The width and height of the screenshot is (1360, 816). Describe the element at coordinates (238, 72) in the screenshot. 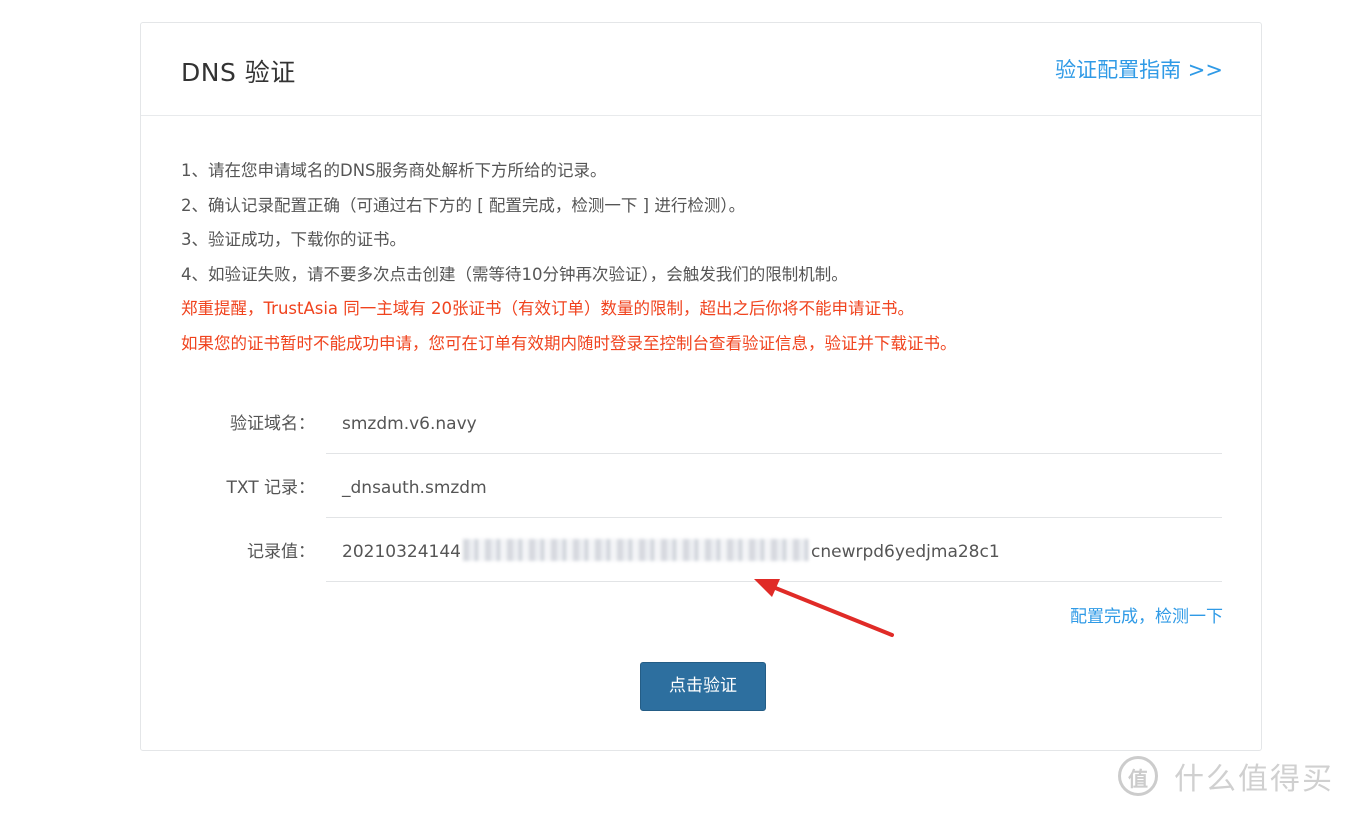

I see `page-title: DNS 验证` at that location.